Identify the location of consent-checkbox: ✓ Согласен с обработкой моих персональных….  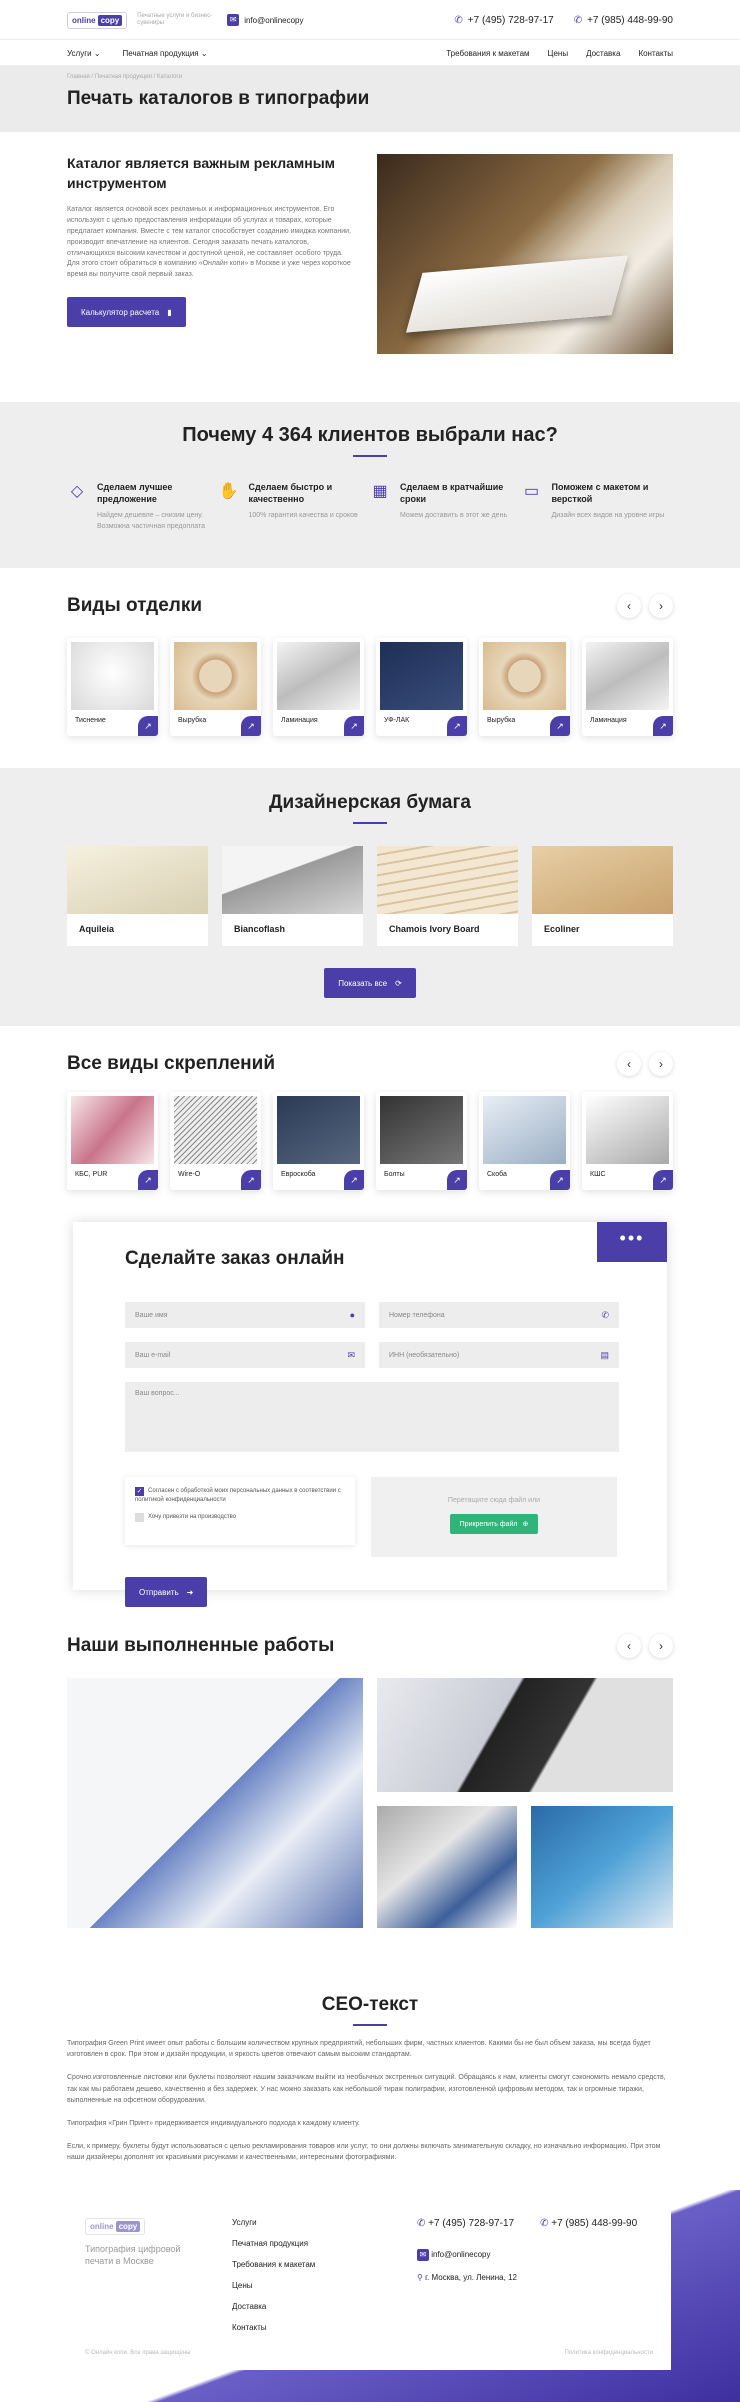
(240, 1496).